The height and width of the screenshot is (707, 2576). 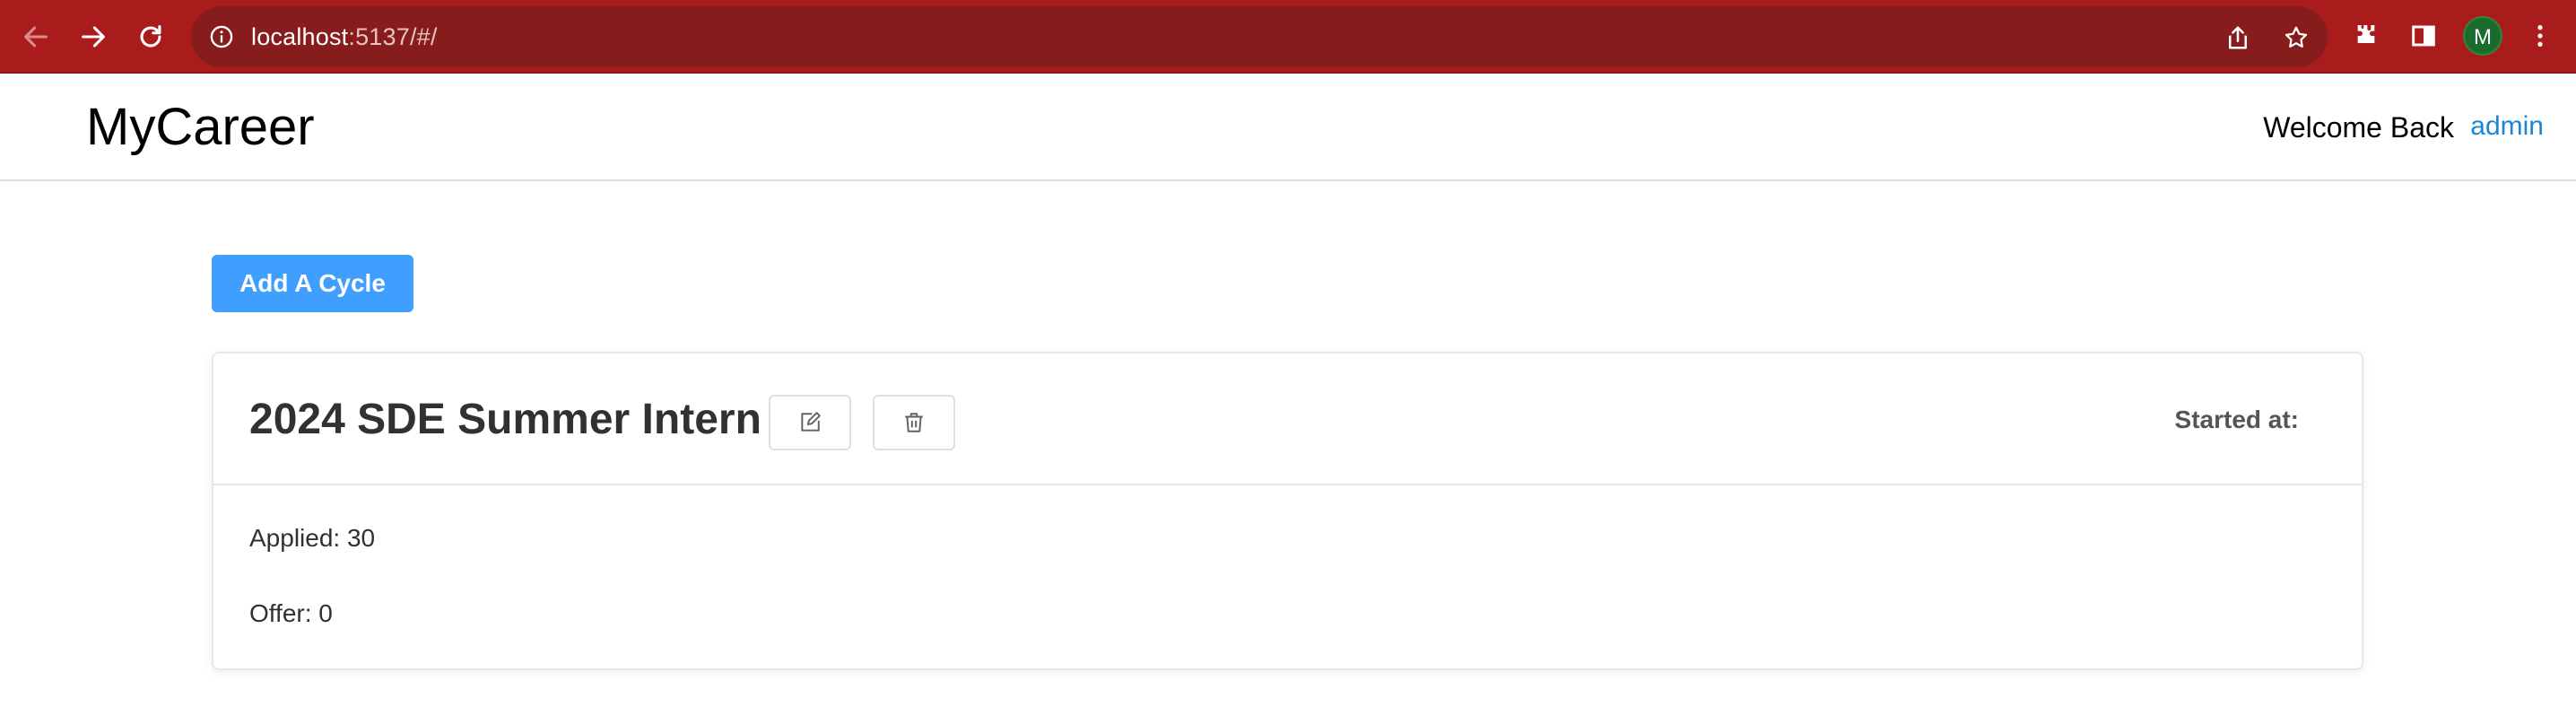 I want to click on cycle-title: 2024 SDE Summer Intern, so click(x=505, y=419).